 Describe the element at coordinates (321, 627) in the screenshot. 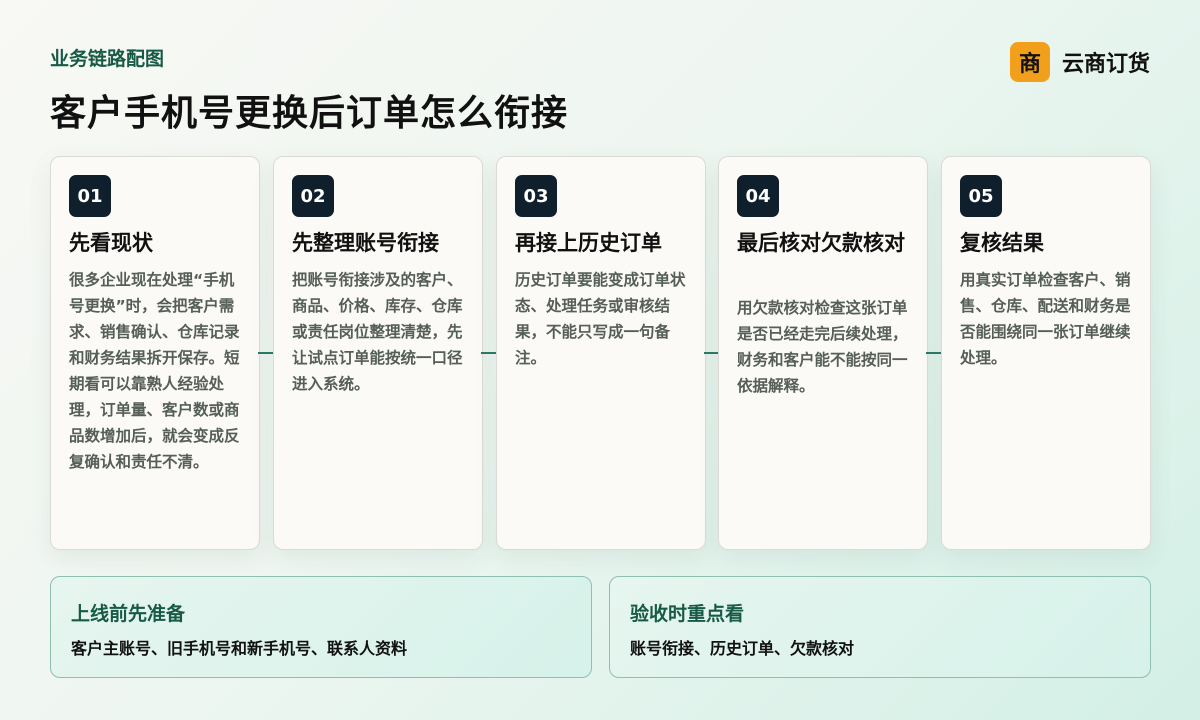

I see `prepare-panel: 上线前先准备 客户主账号、旧手机号和新手机号、联系人资料` at that location.